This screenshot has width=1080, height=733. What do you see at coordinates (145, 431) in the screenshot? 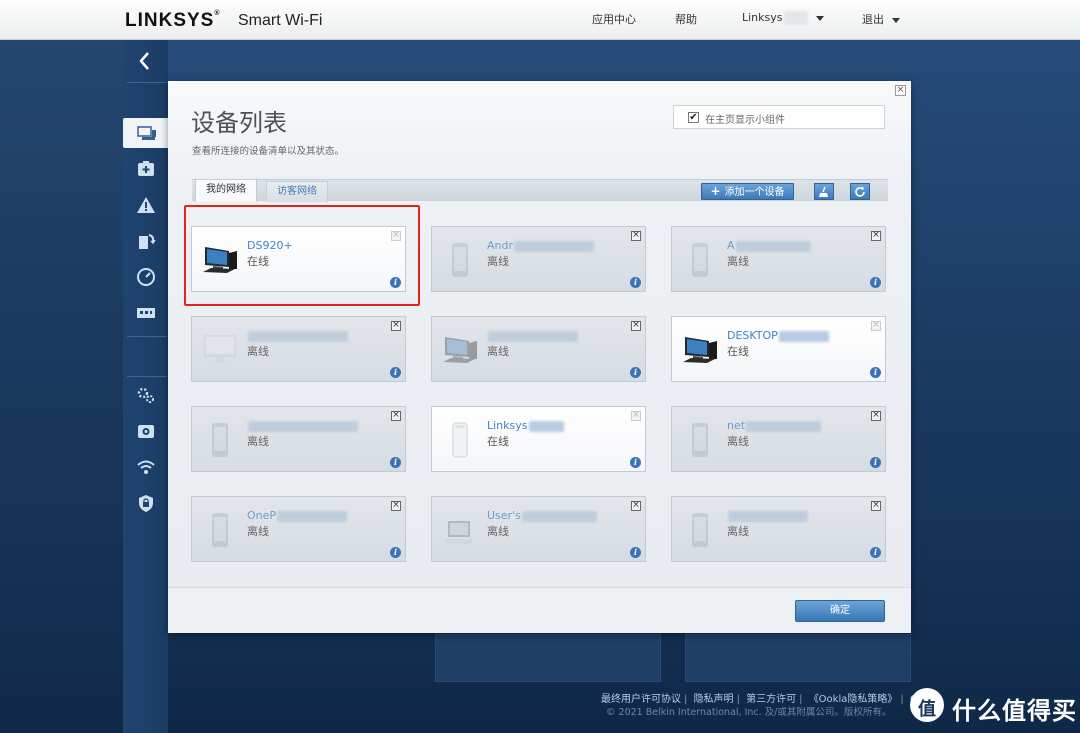
I see `troubleshooting-icon` at bounding box center [145, 431].